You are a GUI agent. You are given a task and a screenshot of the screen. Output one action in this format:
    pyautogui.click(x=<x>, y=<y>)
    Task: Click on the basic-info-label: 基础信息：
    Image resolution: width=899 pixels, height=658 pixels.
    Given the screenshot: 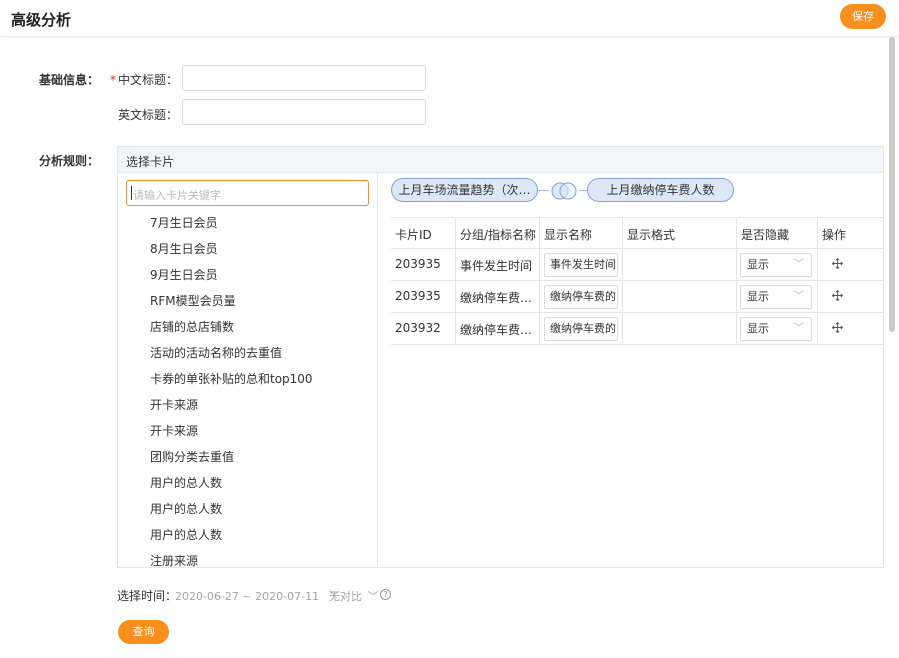 What is the action you would take?
    pyautogui.click(x=69, y=80)
    